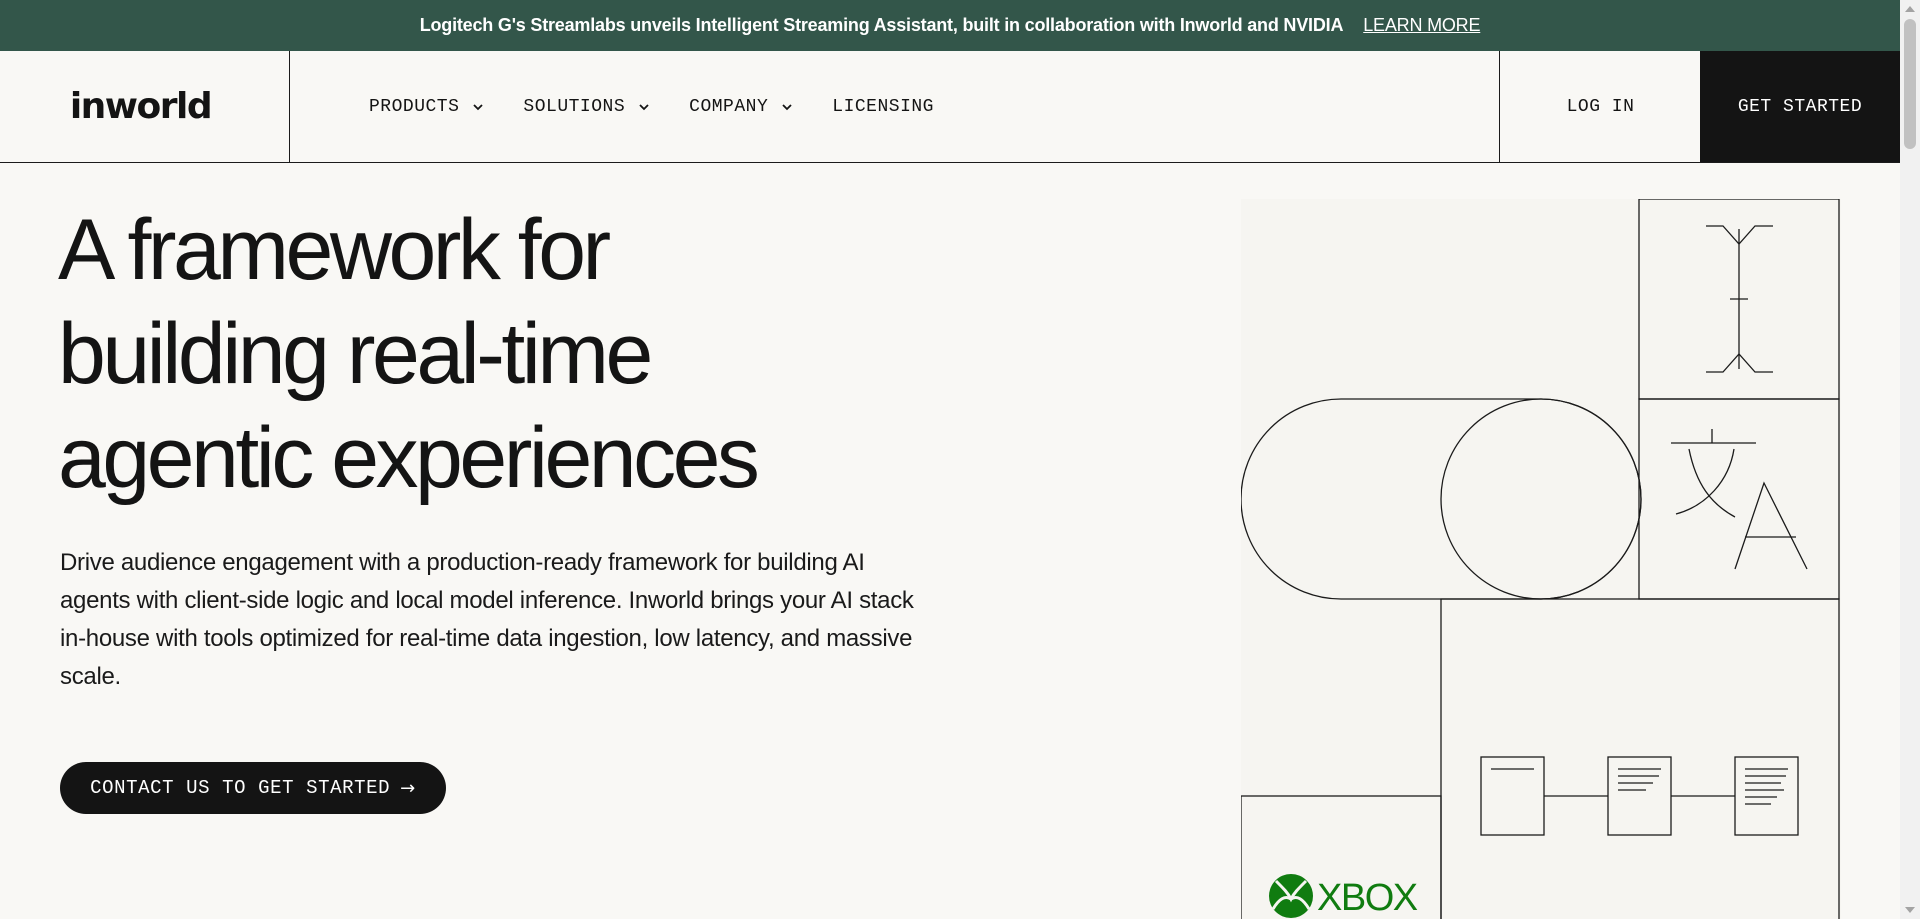 This screenshot has width=1920, height=919. I want to click on nav-links: PRODUCTS SOLUTIONS COMPANY LICENSING, so click(670, 106).